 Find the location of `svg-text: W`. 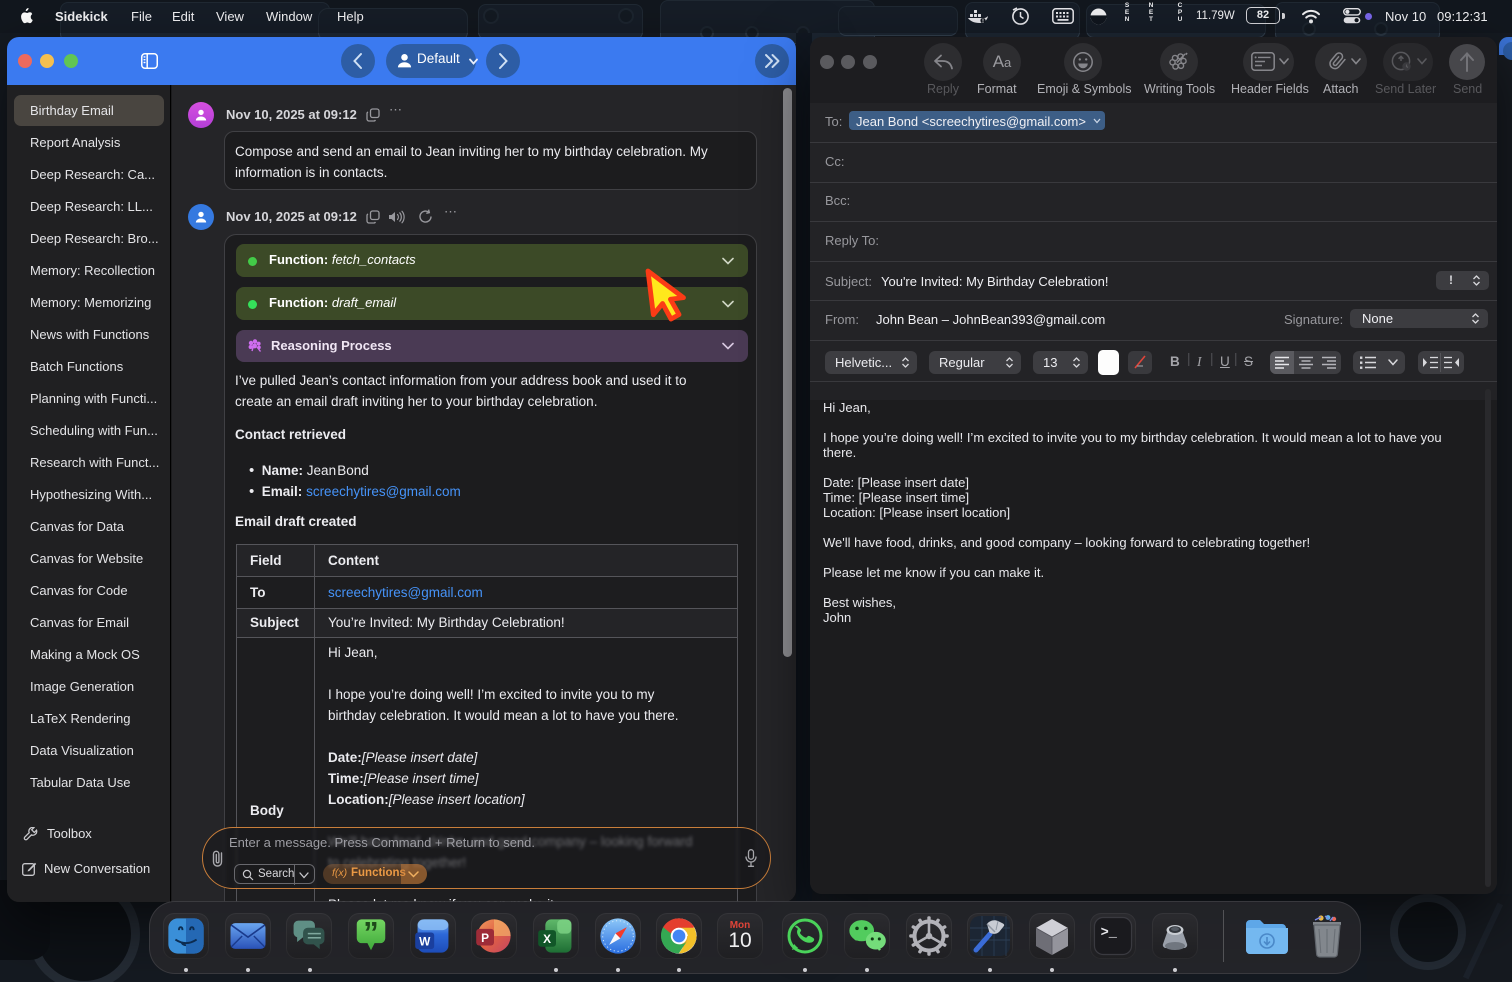

svg-text: W is located at coordinates (425, 942).